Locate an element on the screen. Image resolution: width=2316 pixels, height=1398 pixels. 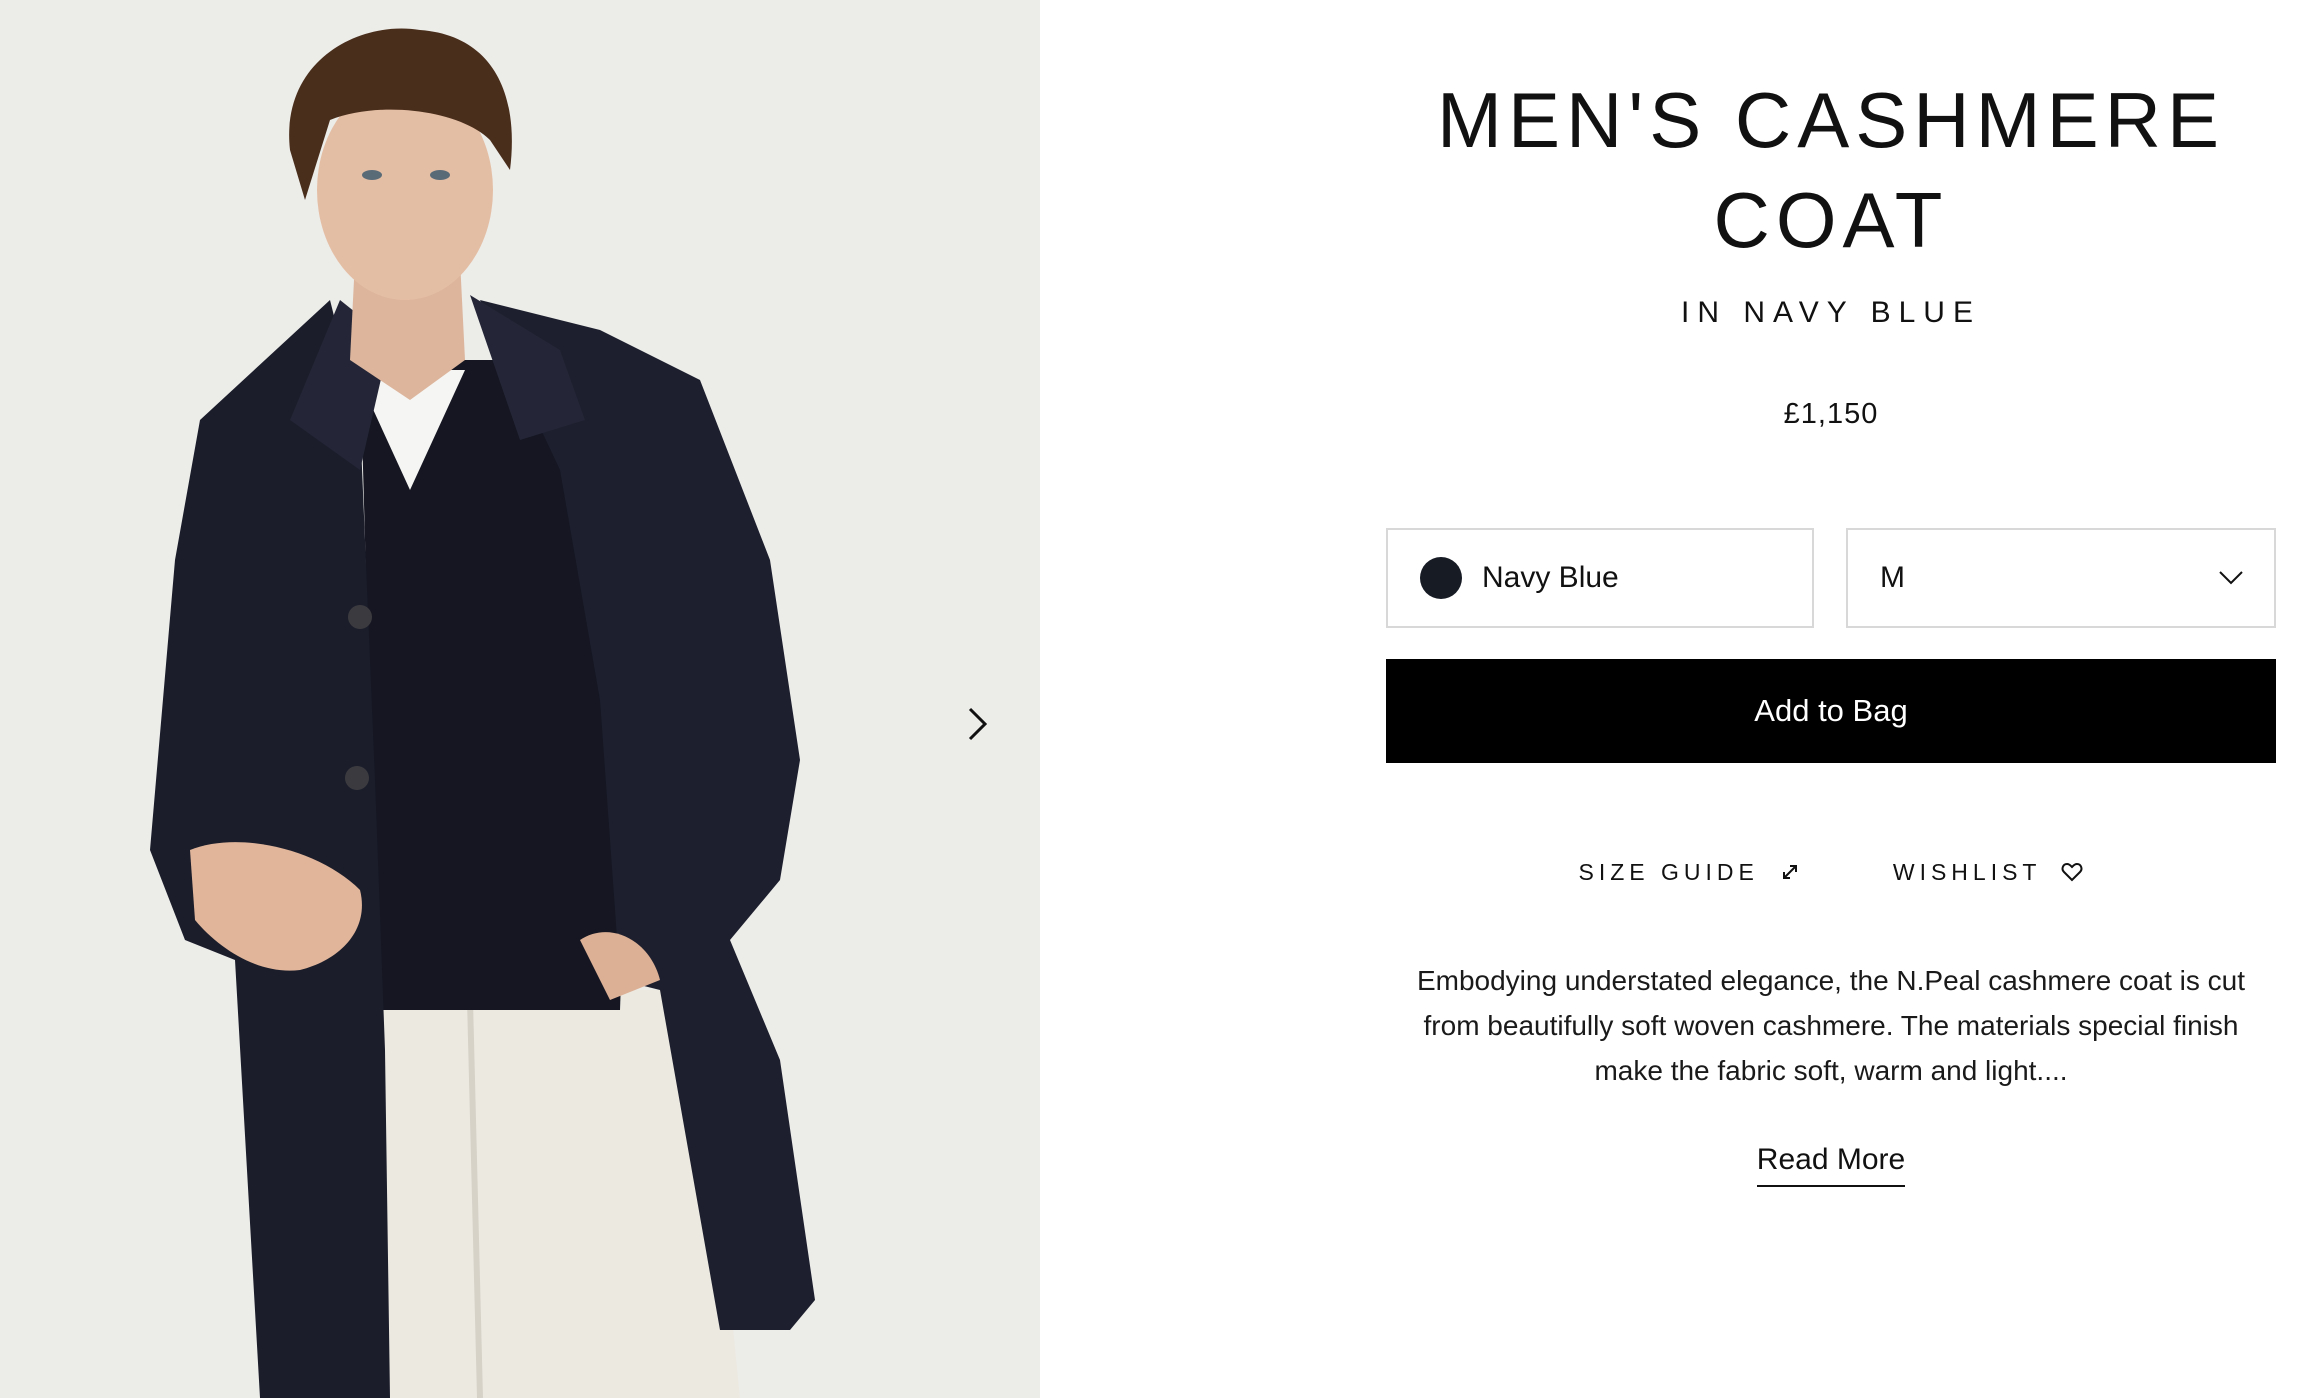
wishlist-link: WISHLIST is located at coordinates (1988, 872).